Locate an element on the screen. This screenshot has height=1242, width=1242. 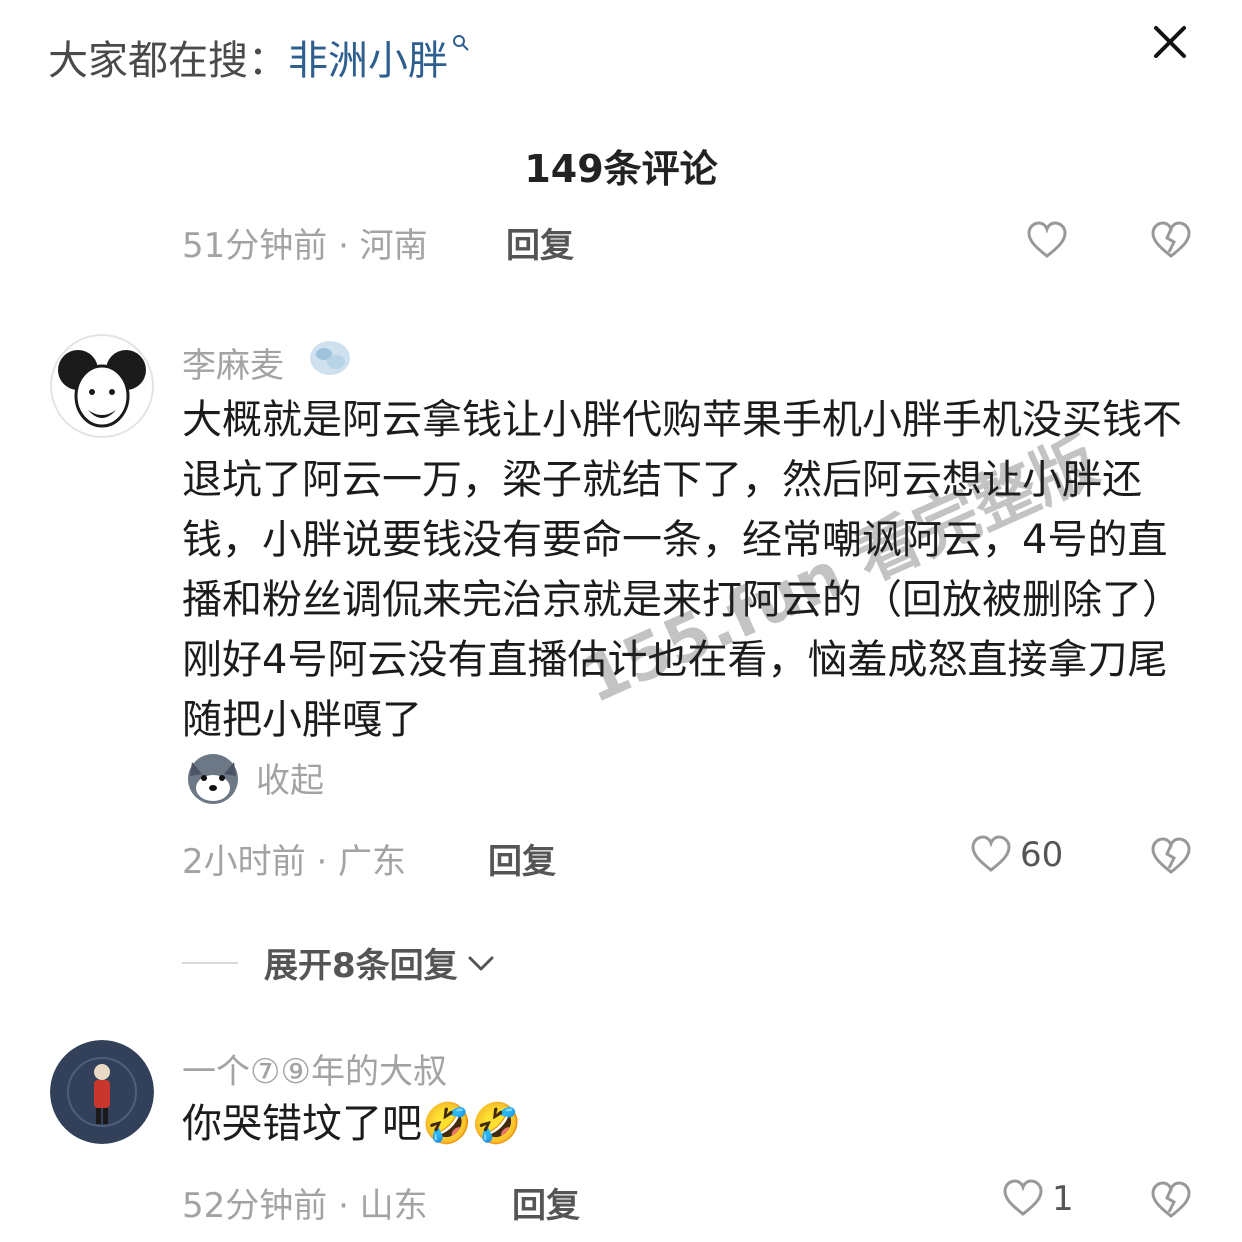
husky-emoji-icon is located at coordinates (213, 779).